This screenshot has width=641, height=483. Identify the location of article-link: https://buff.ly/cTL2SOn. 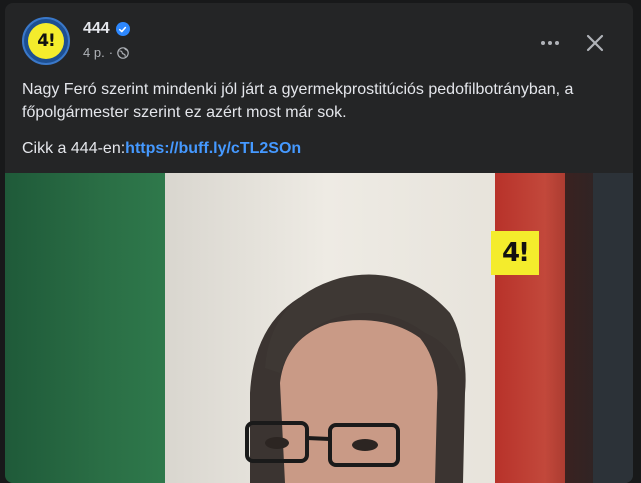
(213, 148).